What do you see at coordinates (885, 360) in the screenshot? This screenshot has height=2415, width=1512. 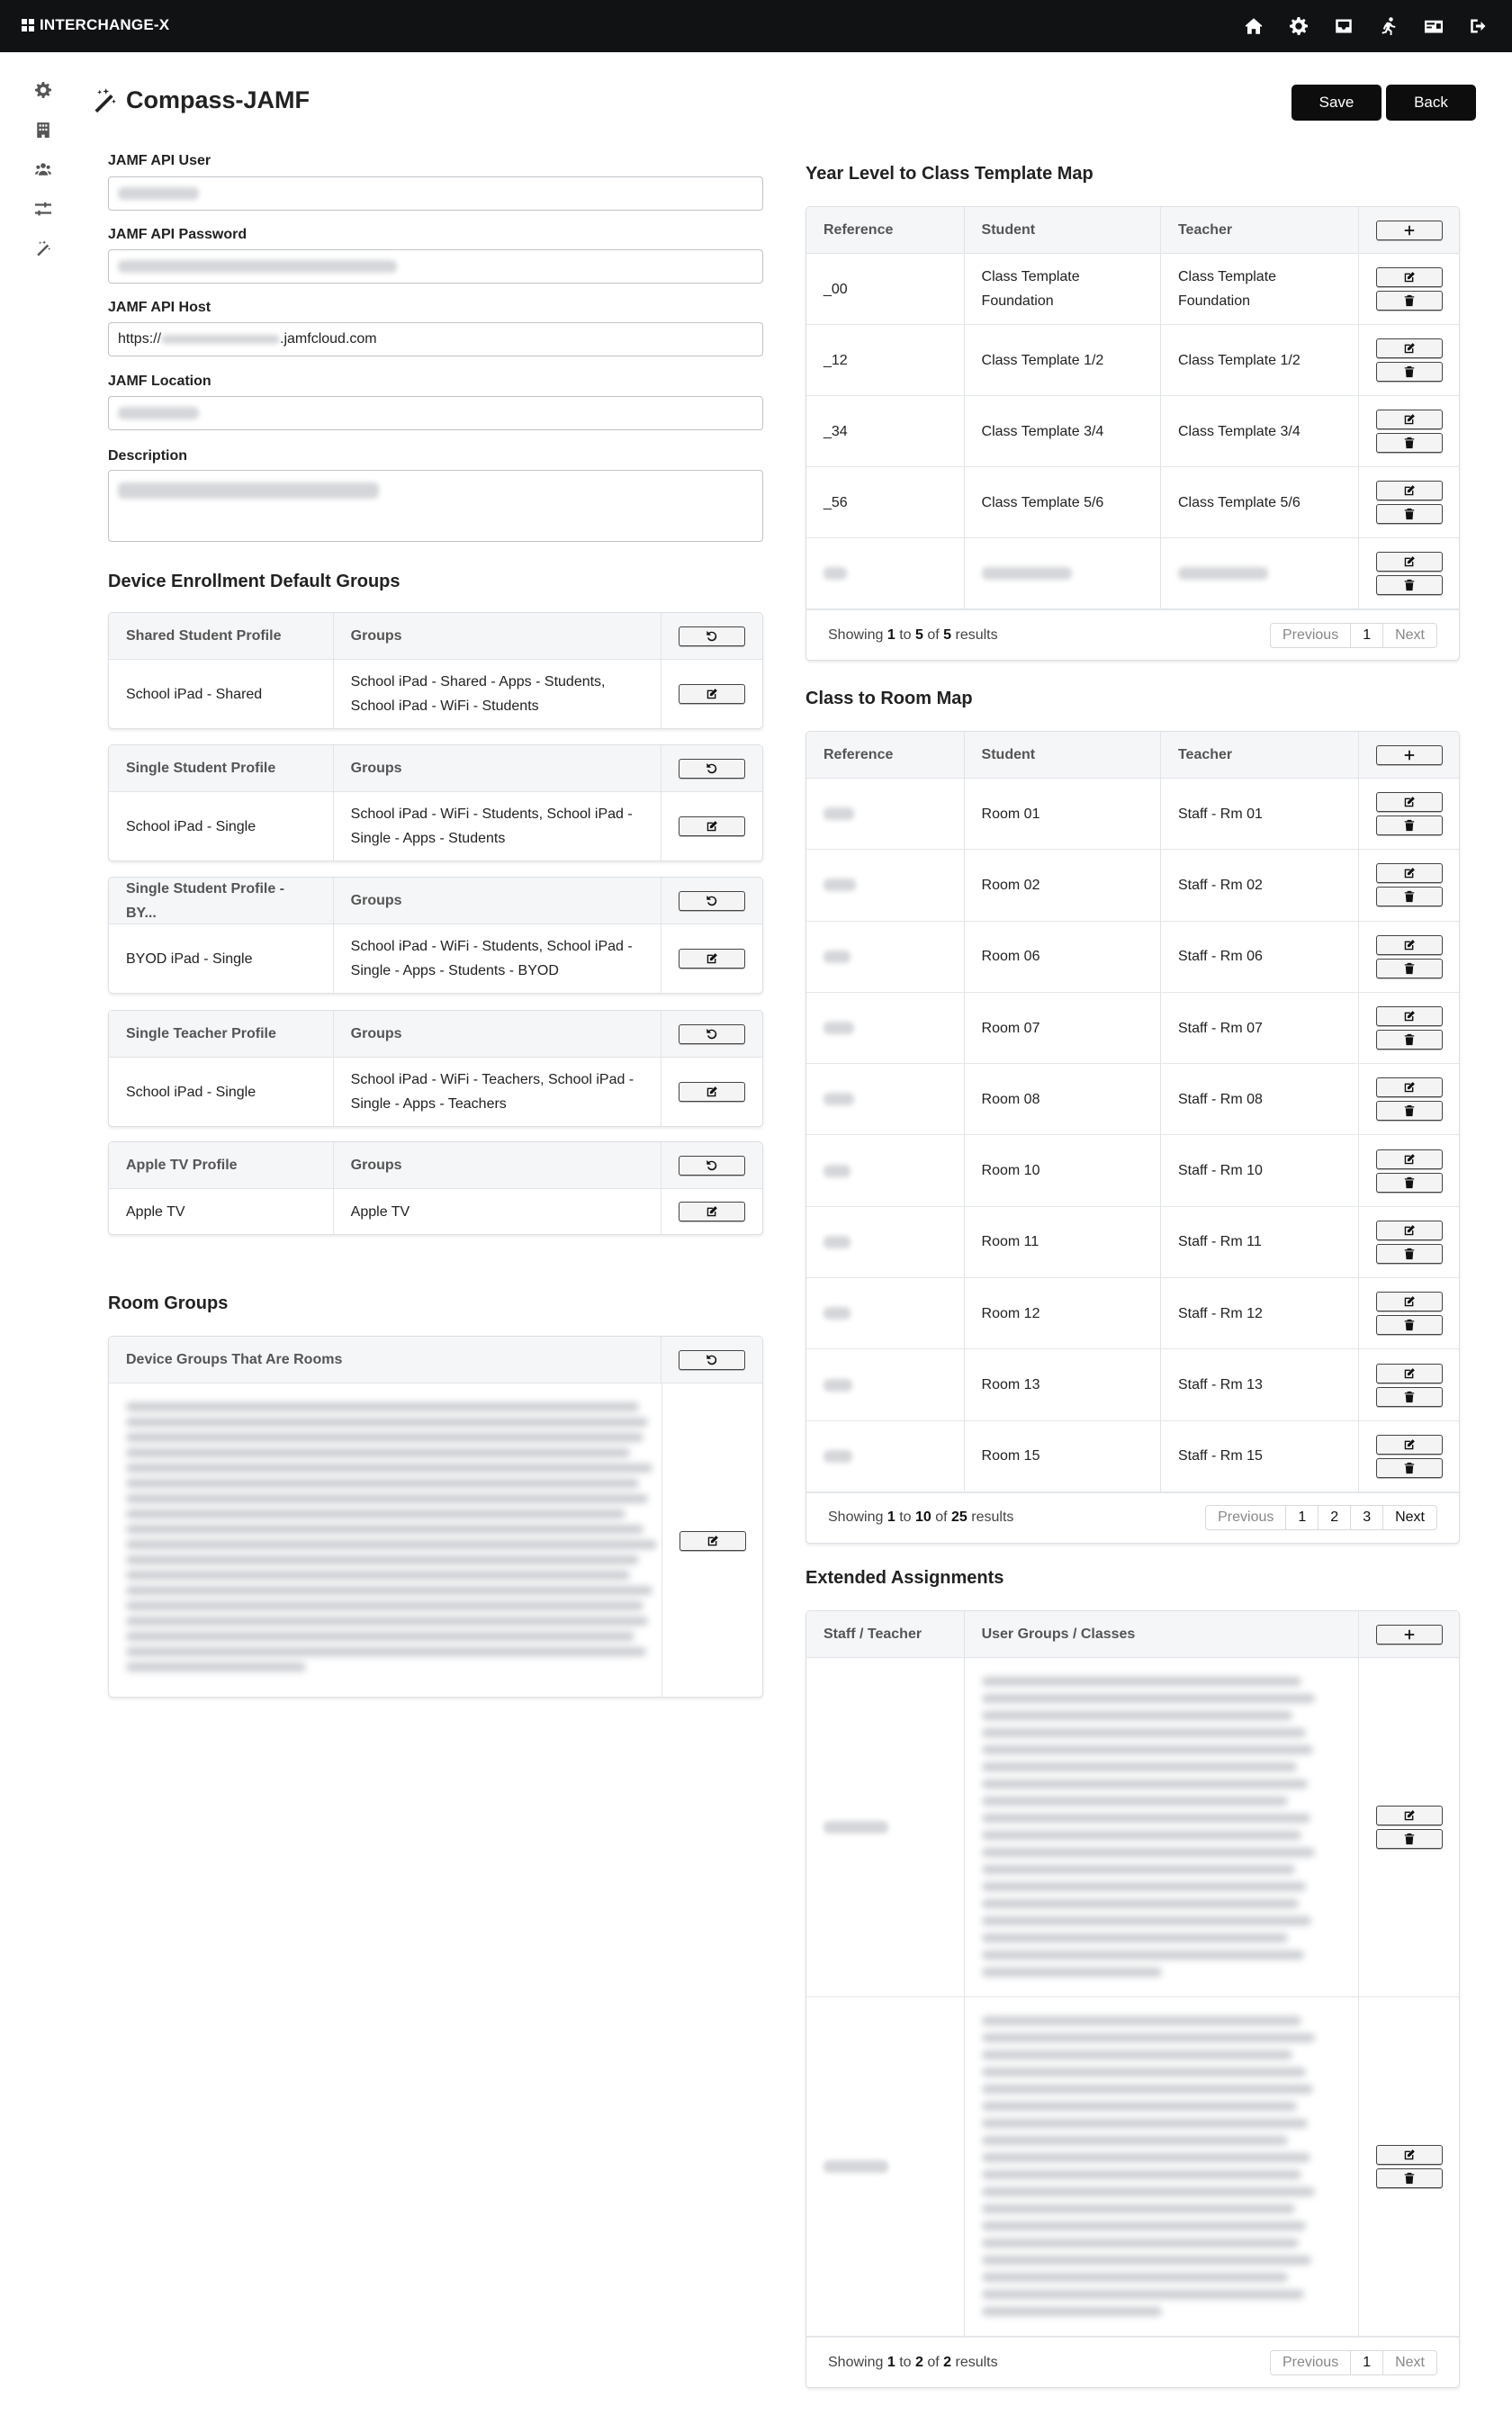 I see `reference-cell: _12` at bounding box center [885, 360].